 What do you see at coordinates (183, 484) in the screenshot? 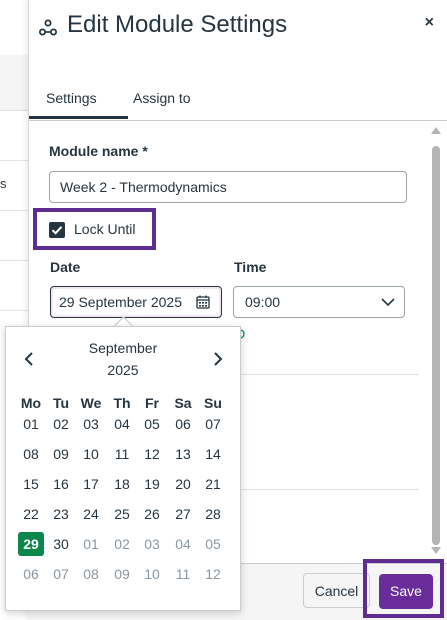
I see `calendar-day: 20` at bounding box center [183, 484].